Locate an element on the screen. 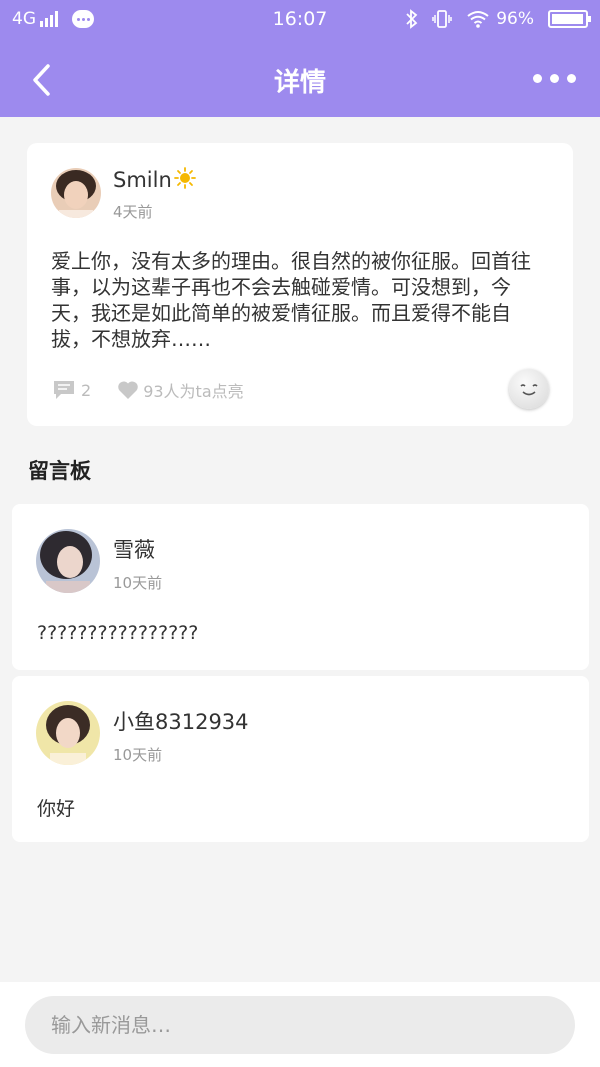 The image size is (600, 1067). comment-card: 雪薇 10天前 ???????????????? is located at coordinates (300, 587).